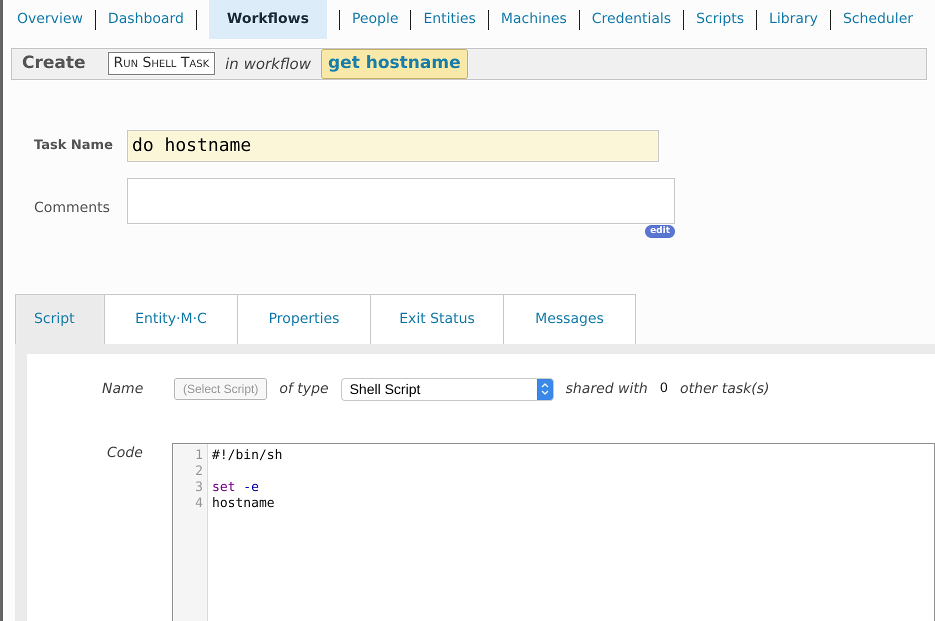  Describe the element at coordinates (198, 488) in the screenshot. I see `line-number: 3` at that location.